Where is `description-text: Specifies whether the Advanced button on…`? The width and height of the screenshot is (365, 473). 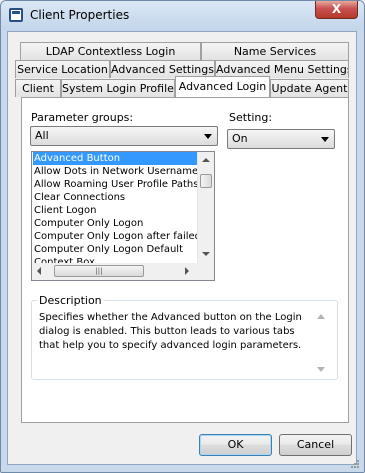 description-text: Specifies whether the Advanced button on… is located at coordinates (170, 331).